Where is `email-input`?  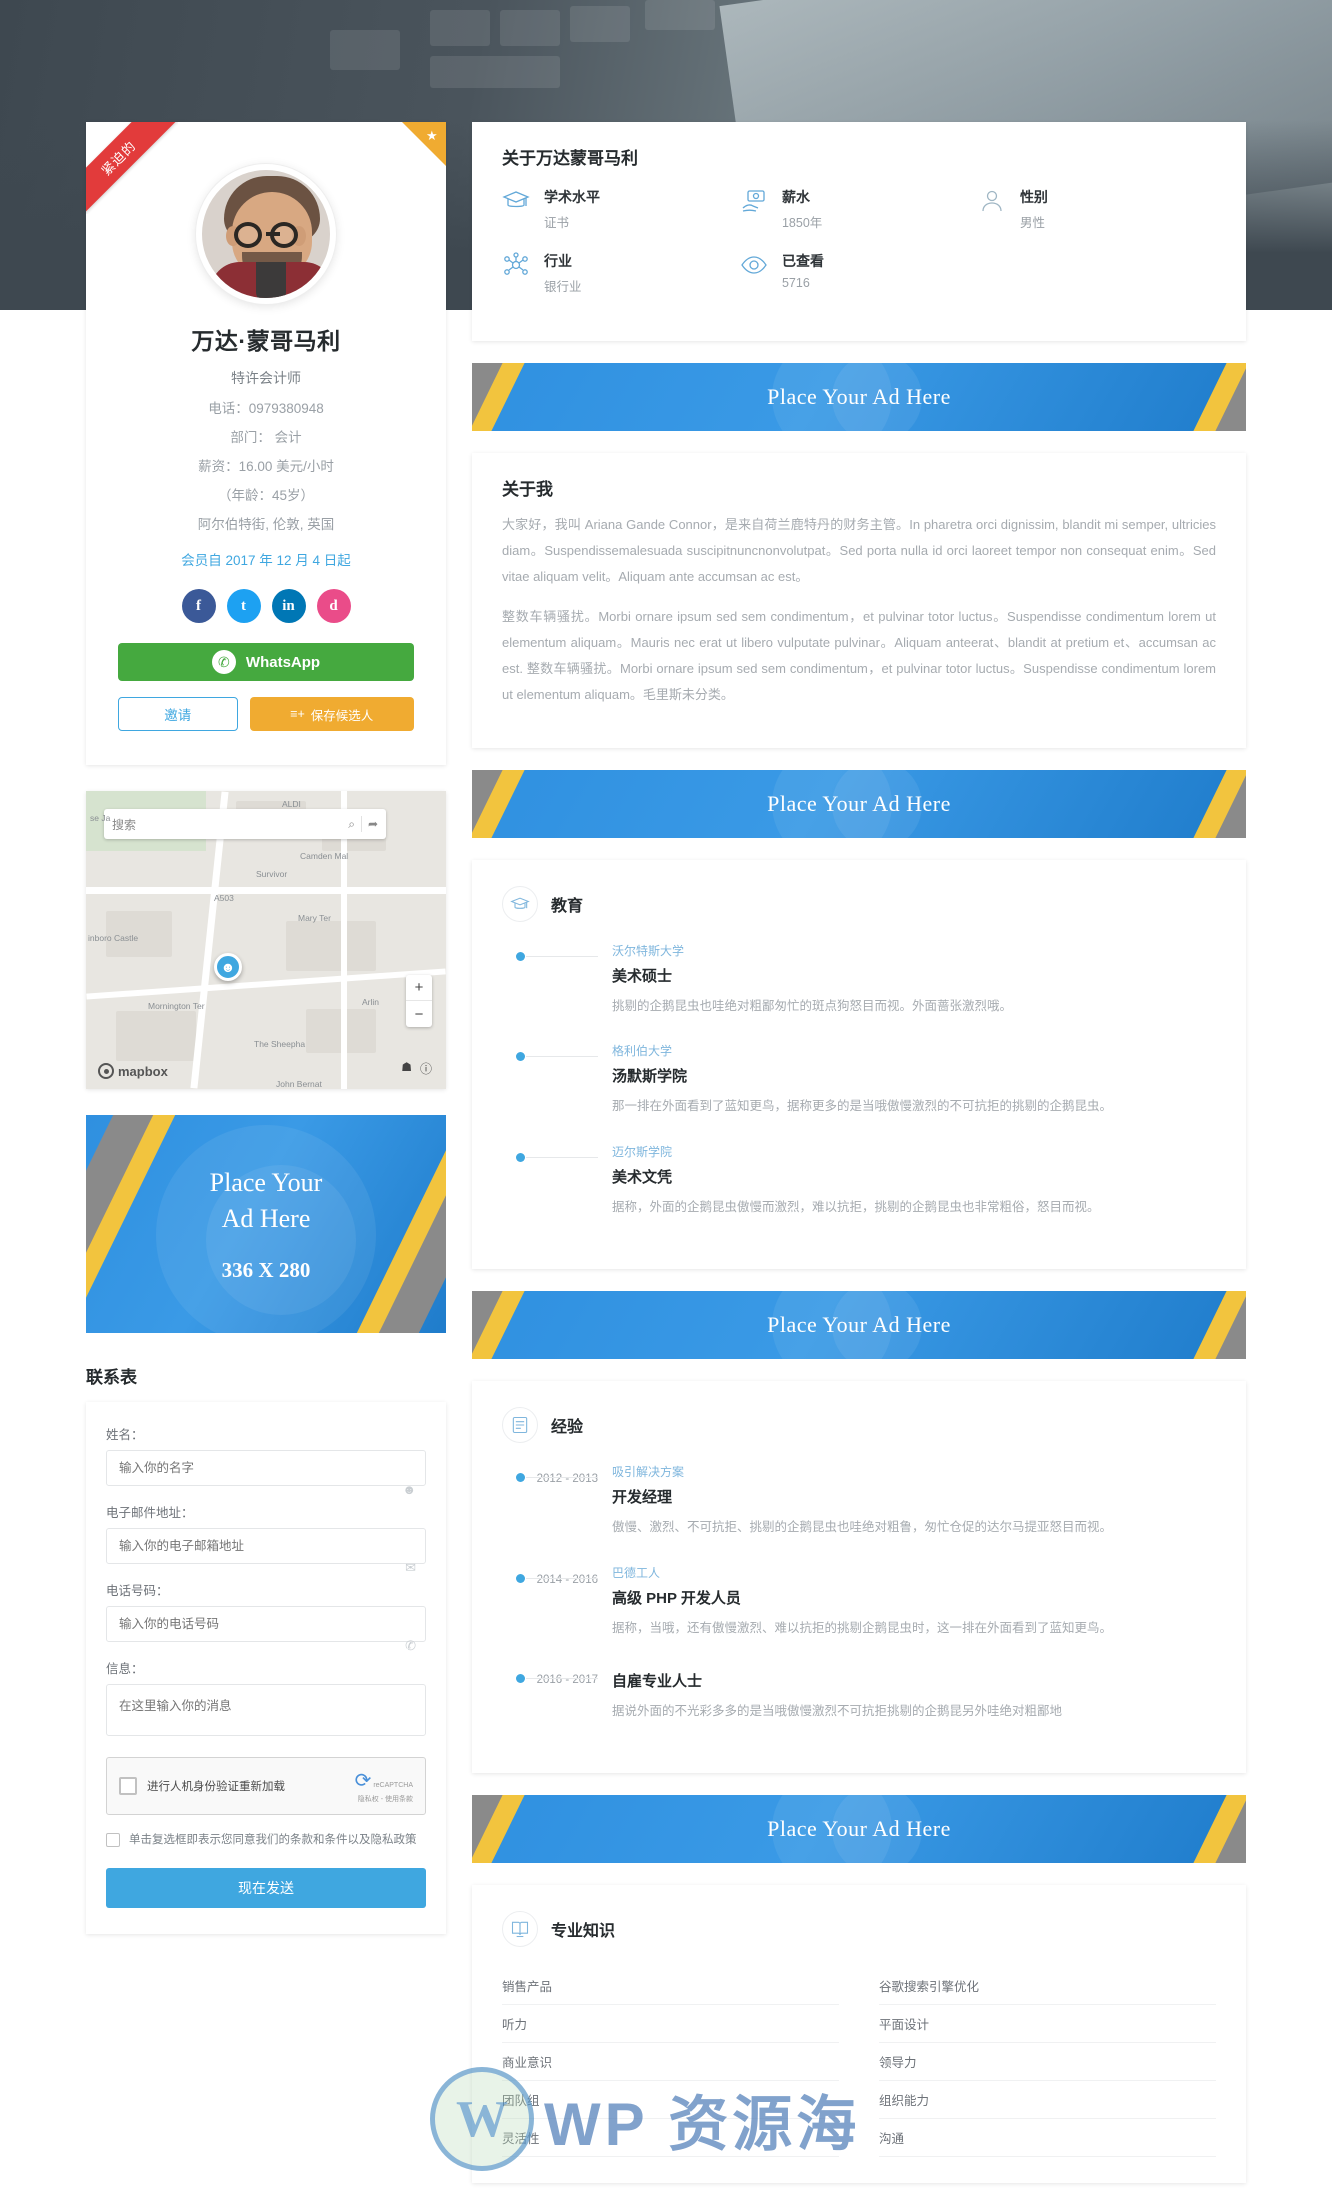
email-input is located at coordinates (266, 1546).